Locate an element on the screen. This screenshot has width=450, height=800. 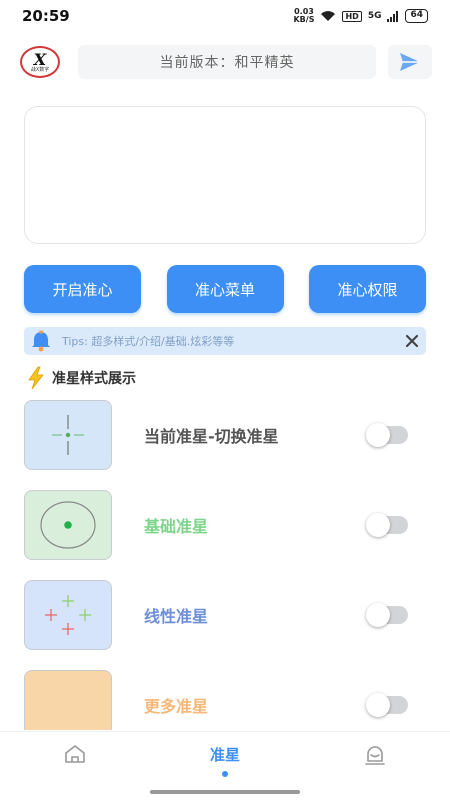
bell-icon is located at coordinates (41, 341).